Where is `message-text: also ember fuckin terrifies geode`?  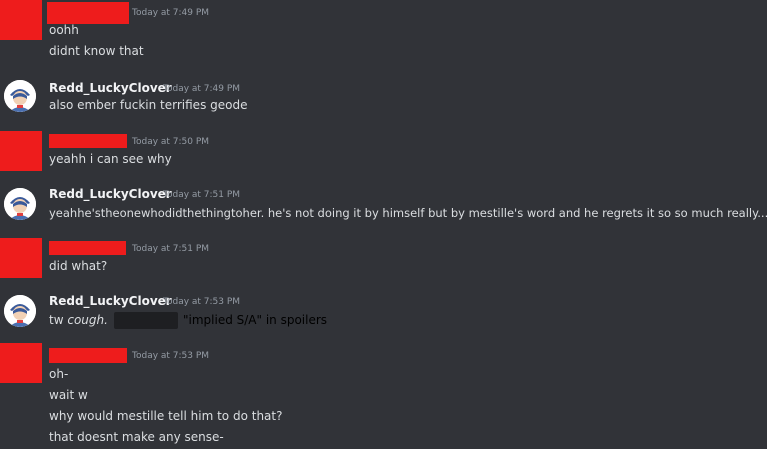
message-text: also ember fuckin terrifies geode is located at coordinates (148, 105).